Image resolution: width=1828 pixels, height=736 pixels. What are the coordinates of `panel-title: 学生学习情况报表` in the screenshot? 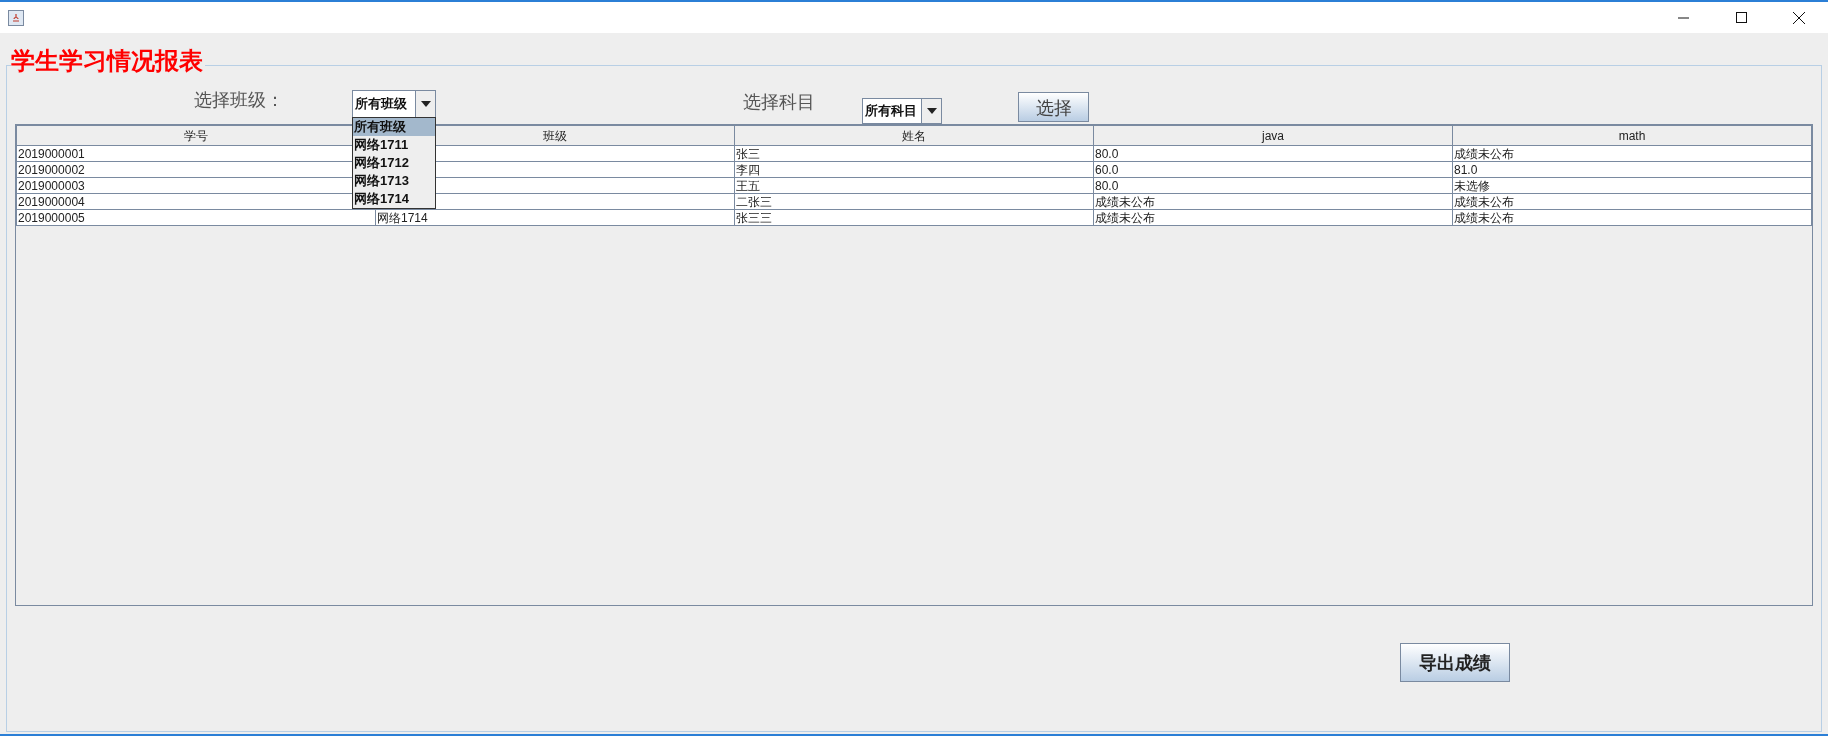 It's located at (108, 61).